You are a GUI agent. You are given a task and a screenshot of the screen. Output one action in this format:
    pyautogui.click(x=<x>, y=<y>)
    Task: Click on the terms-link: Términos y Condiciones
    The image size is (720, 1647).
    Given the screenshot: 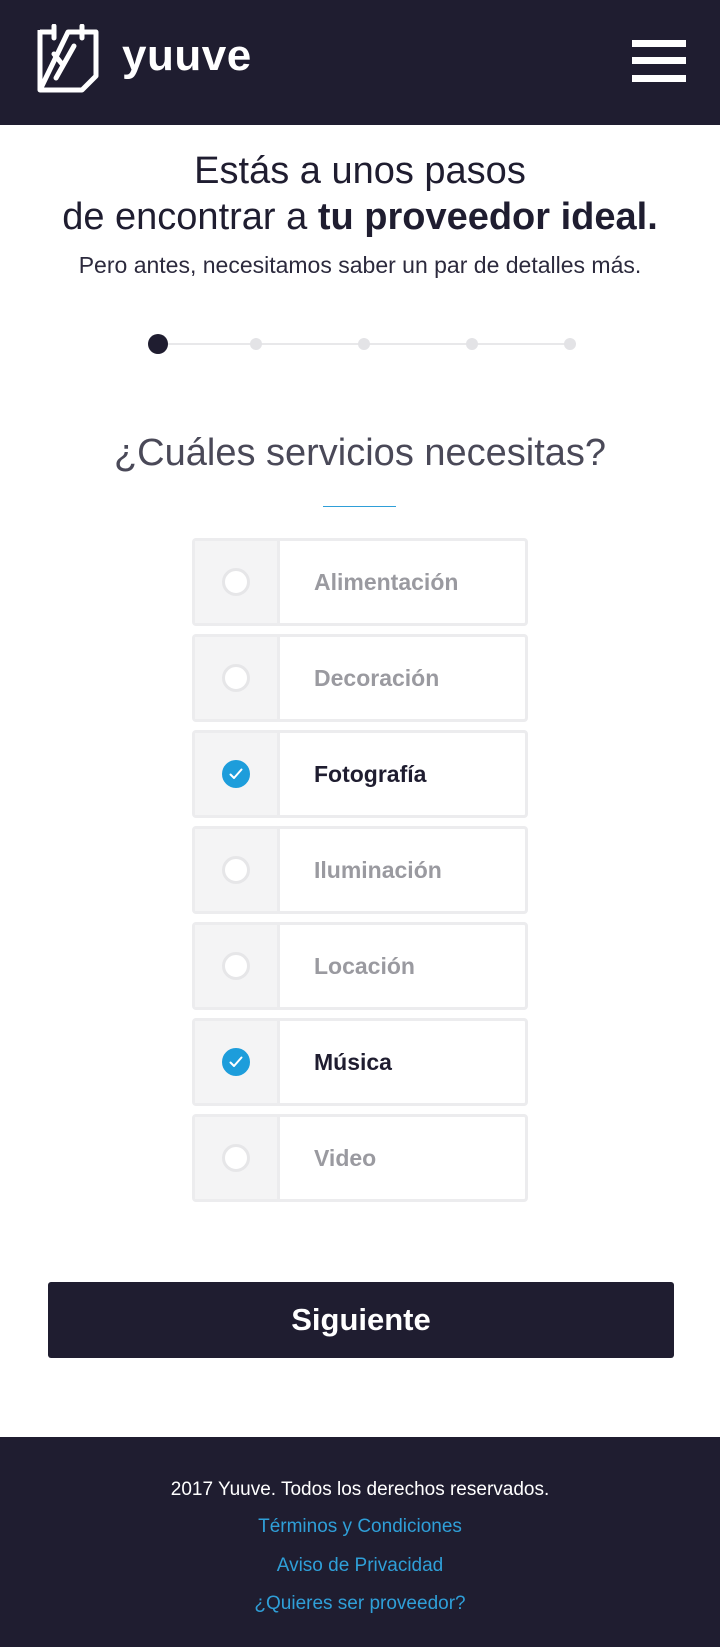 What is the action you would take?
    pyautogui.click(x=360, y=1527)
    